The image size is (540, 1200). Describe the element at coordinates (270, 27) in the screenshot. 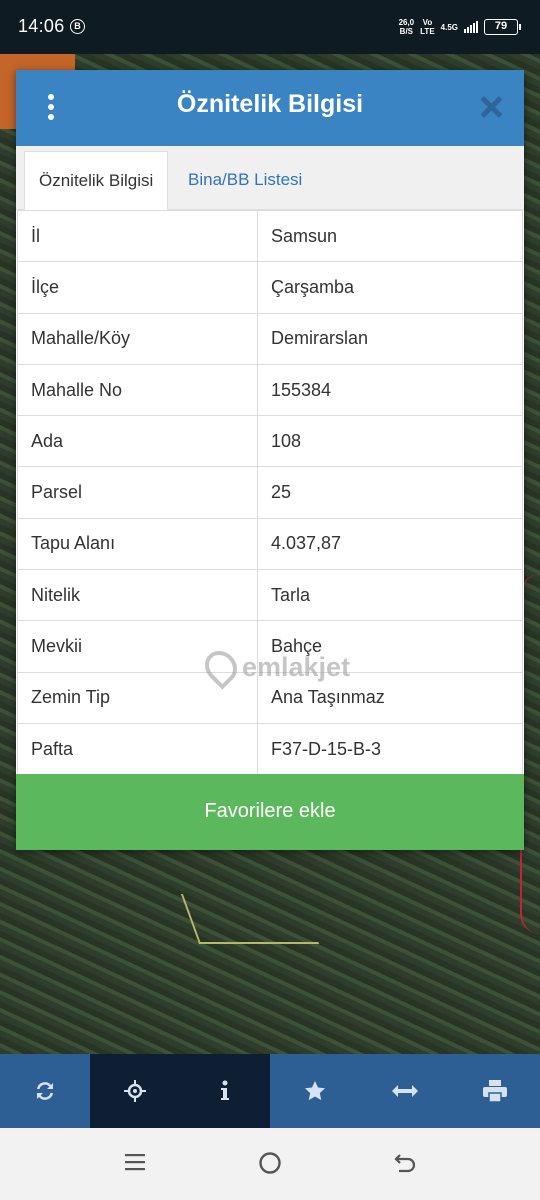

I see `status-bar: 14:06 B 26,0 B/S Vo LTE 4.5G 79` at that location.